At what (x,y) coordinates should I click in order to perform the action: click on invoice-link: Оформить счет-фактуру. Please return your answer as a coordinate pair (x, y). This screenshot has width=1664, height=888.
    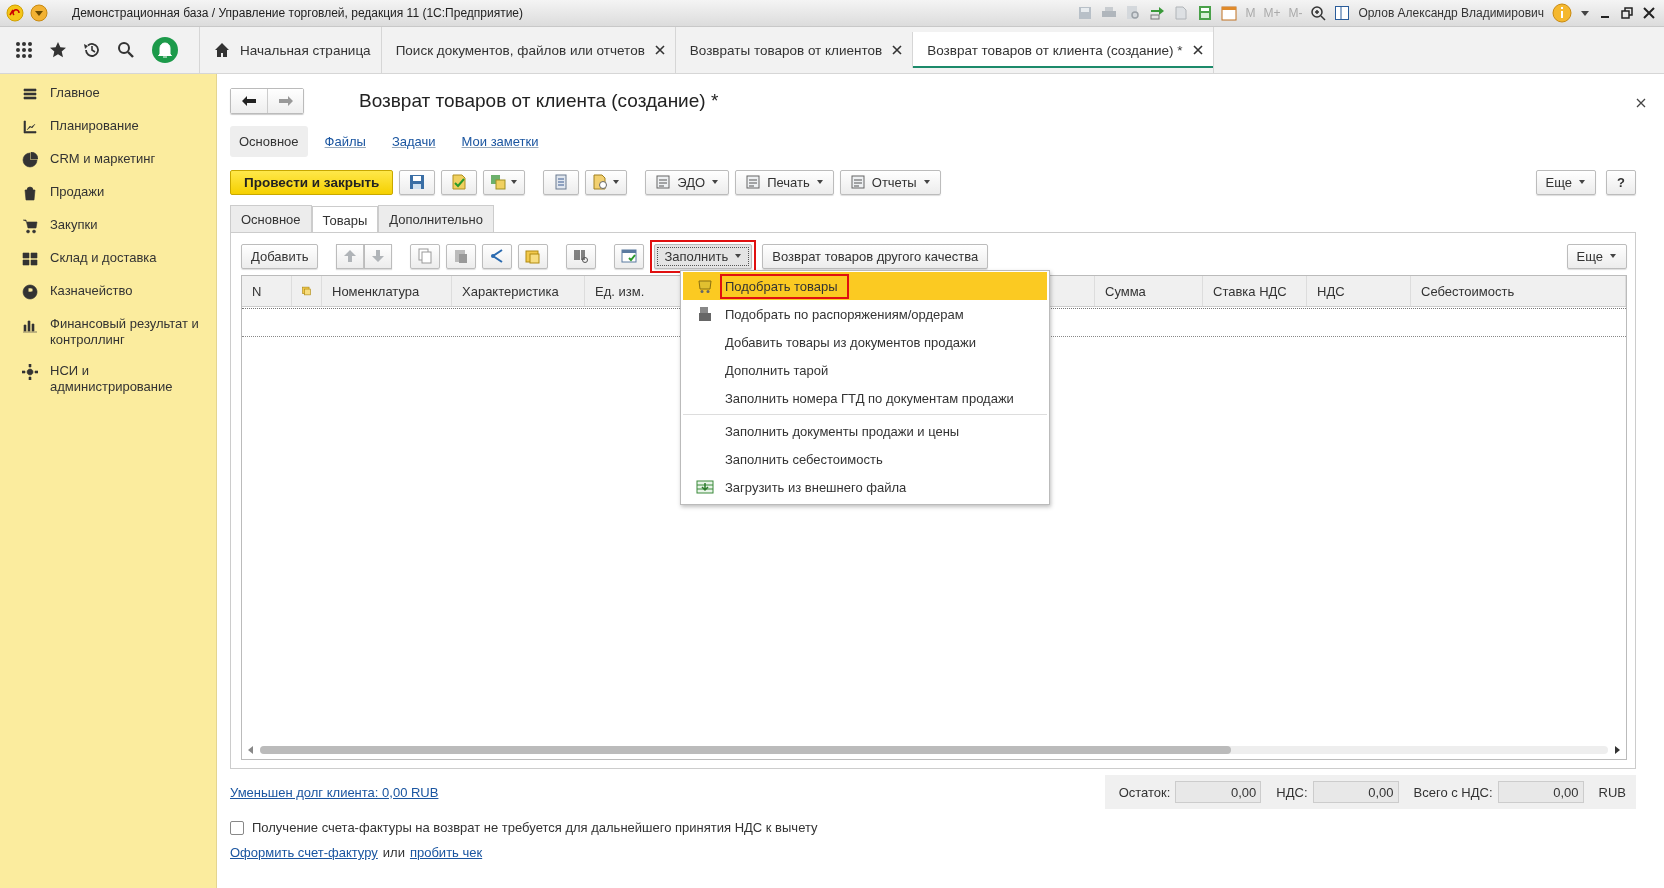
    Looking at the image, I should click on (304, 852).